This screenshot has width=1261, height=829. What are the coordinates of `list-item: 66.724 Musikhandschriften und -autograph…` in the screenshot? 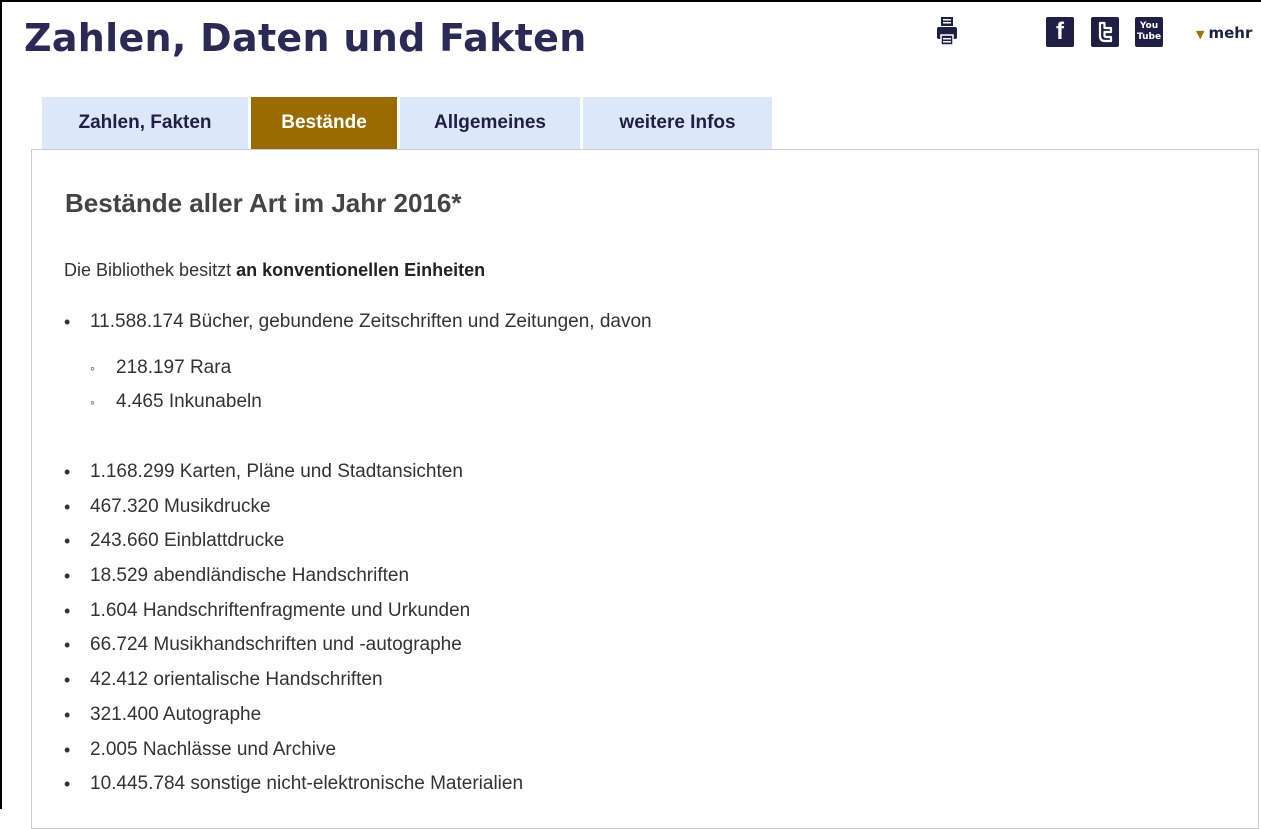 It's located at (293, 645).